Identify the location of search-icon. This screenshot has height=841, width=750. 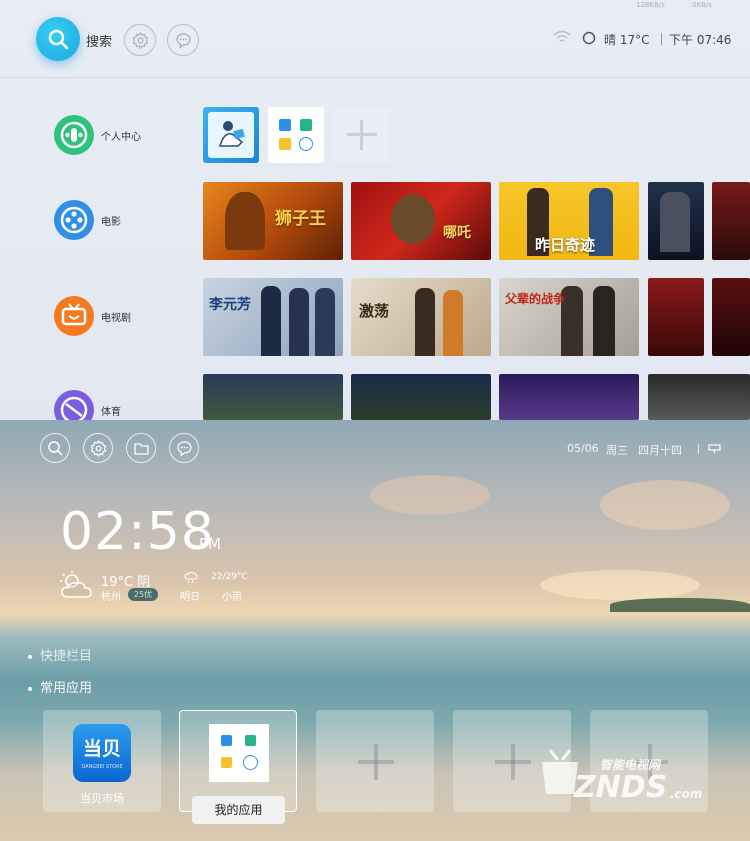
(55, 448).